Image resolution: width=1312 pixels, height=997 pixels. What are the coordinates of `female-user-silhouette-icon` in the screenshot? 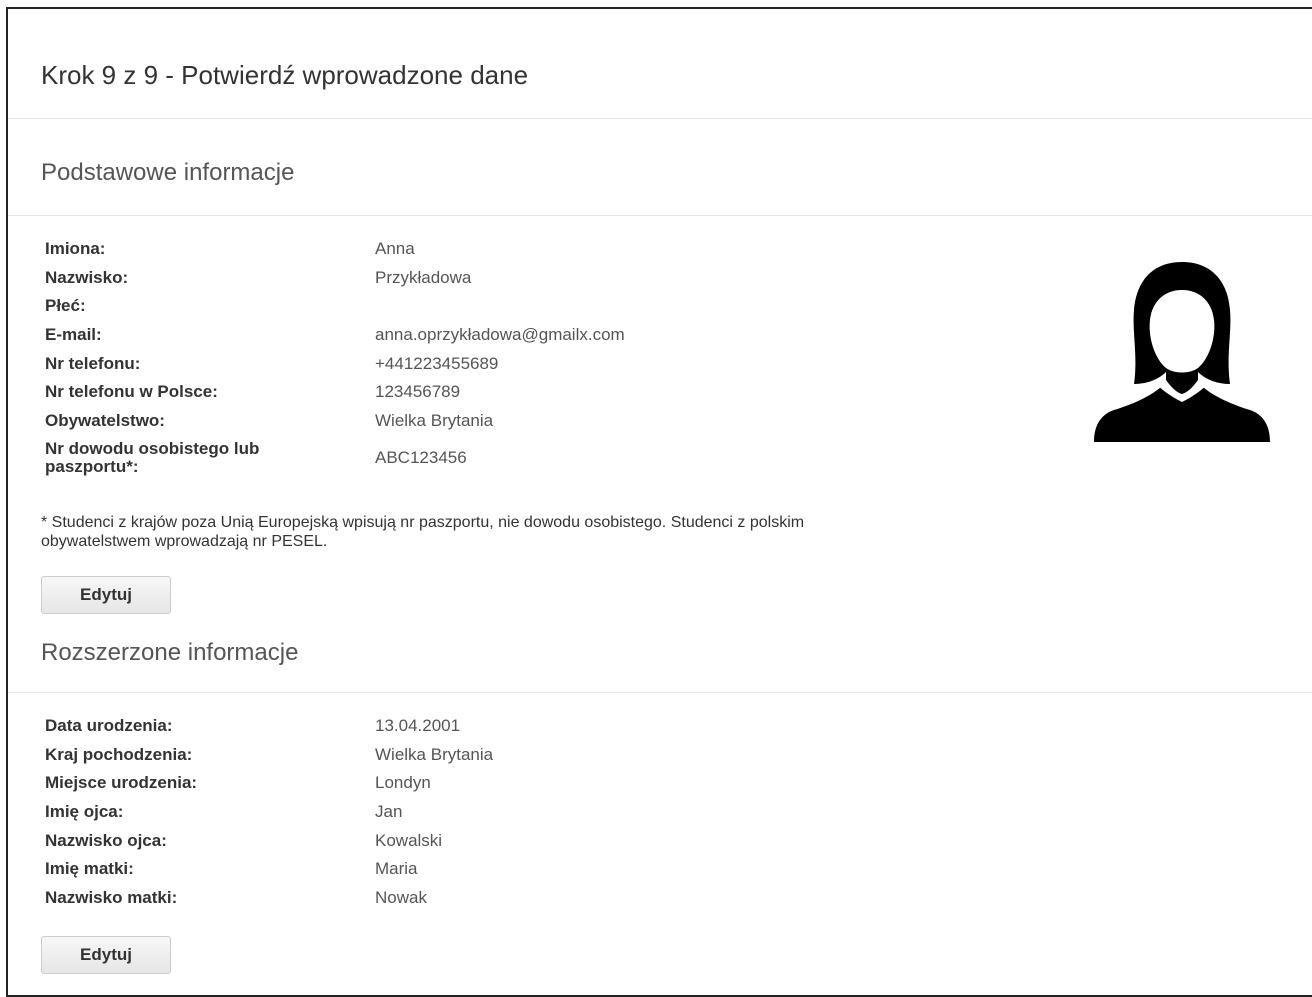 It's located at (1182, 352).